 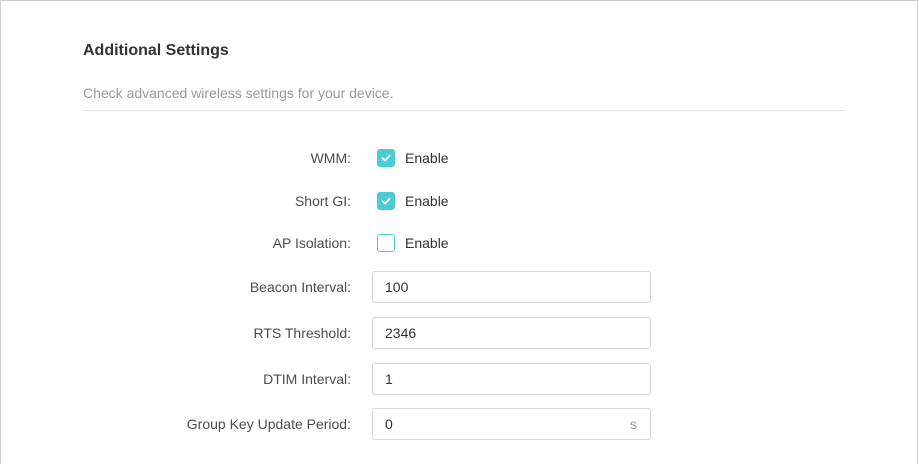 I want to click on beacon-interval-input, so click(x=493, y=287).